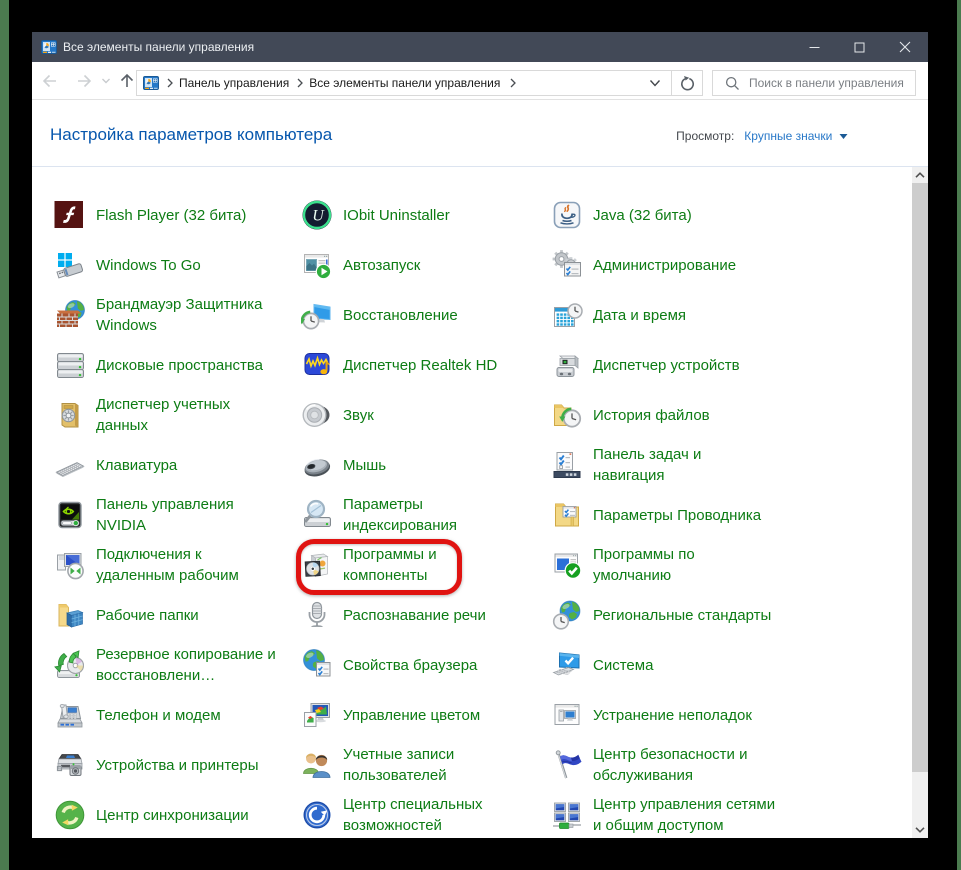 This screenshot has width=961, height=870. Describe the element at coordinates (318, 216) in the screenshot. I see `svg-text: U` at that location.